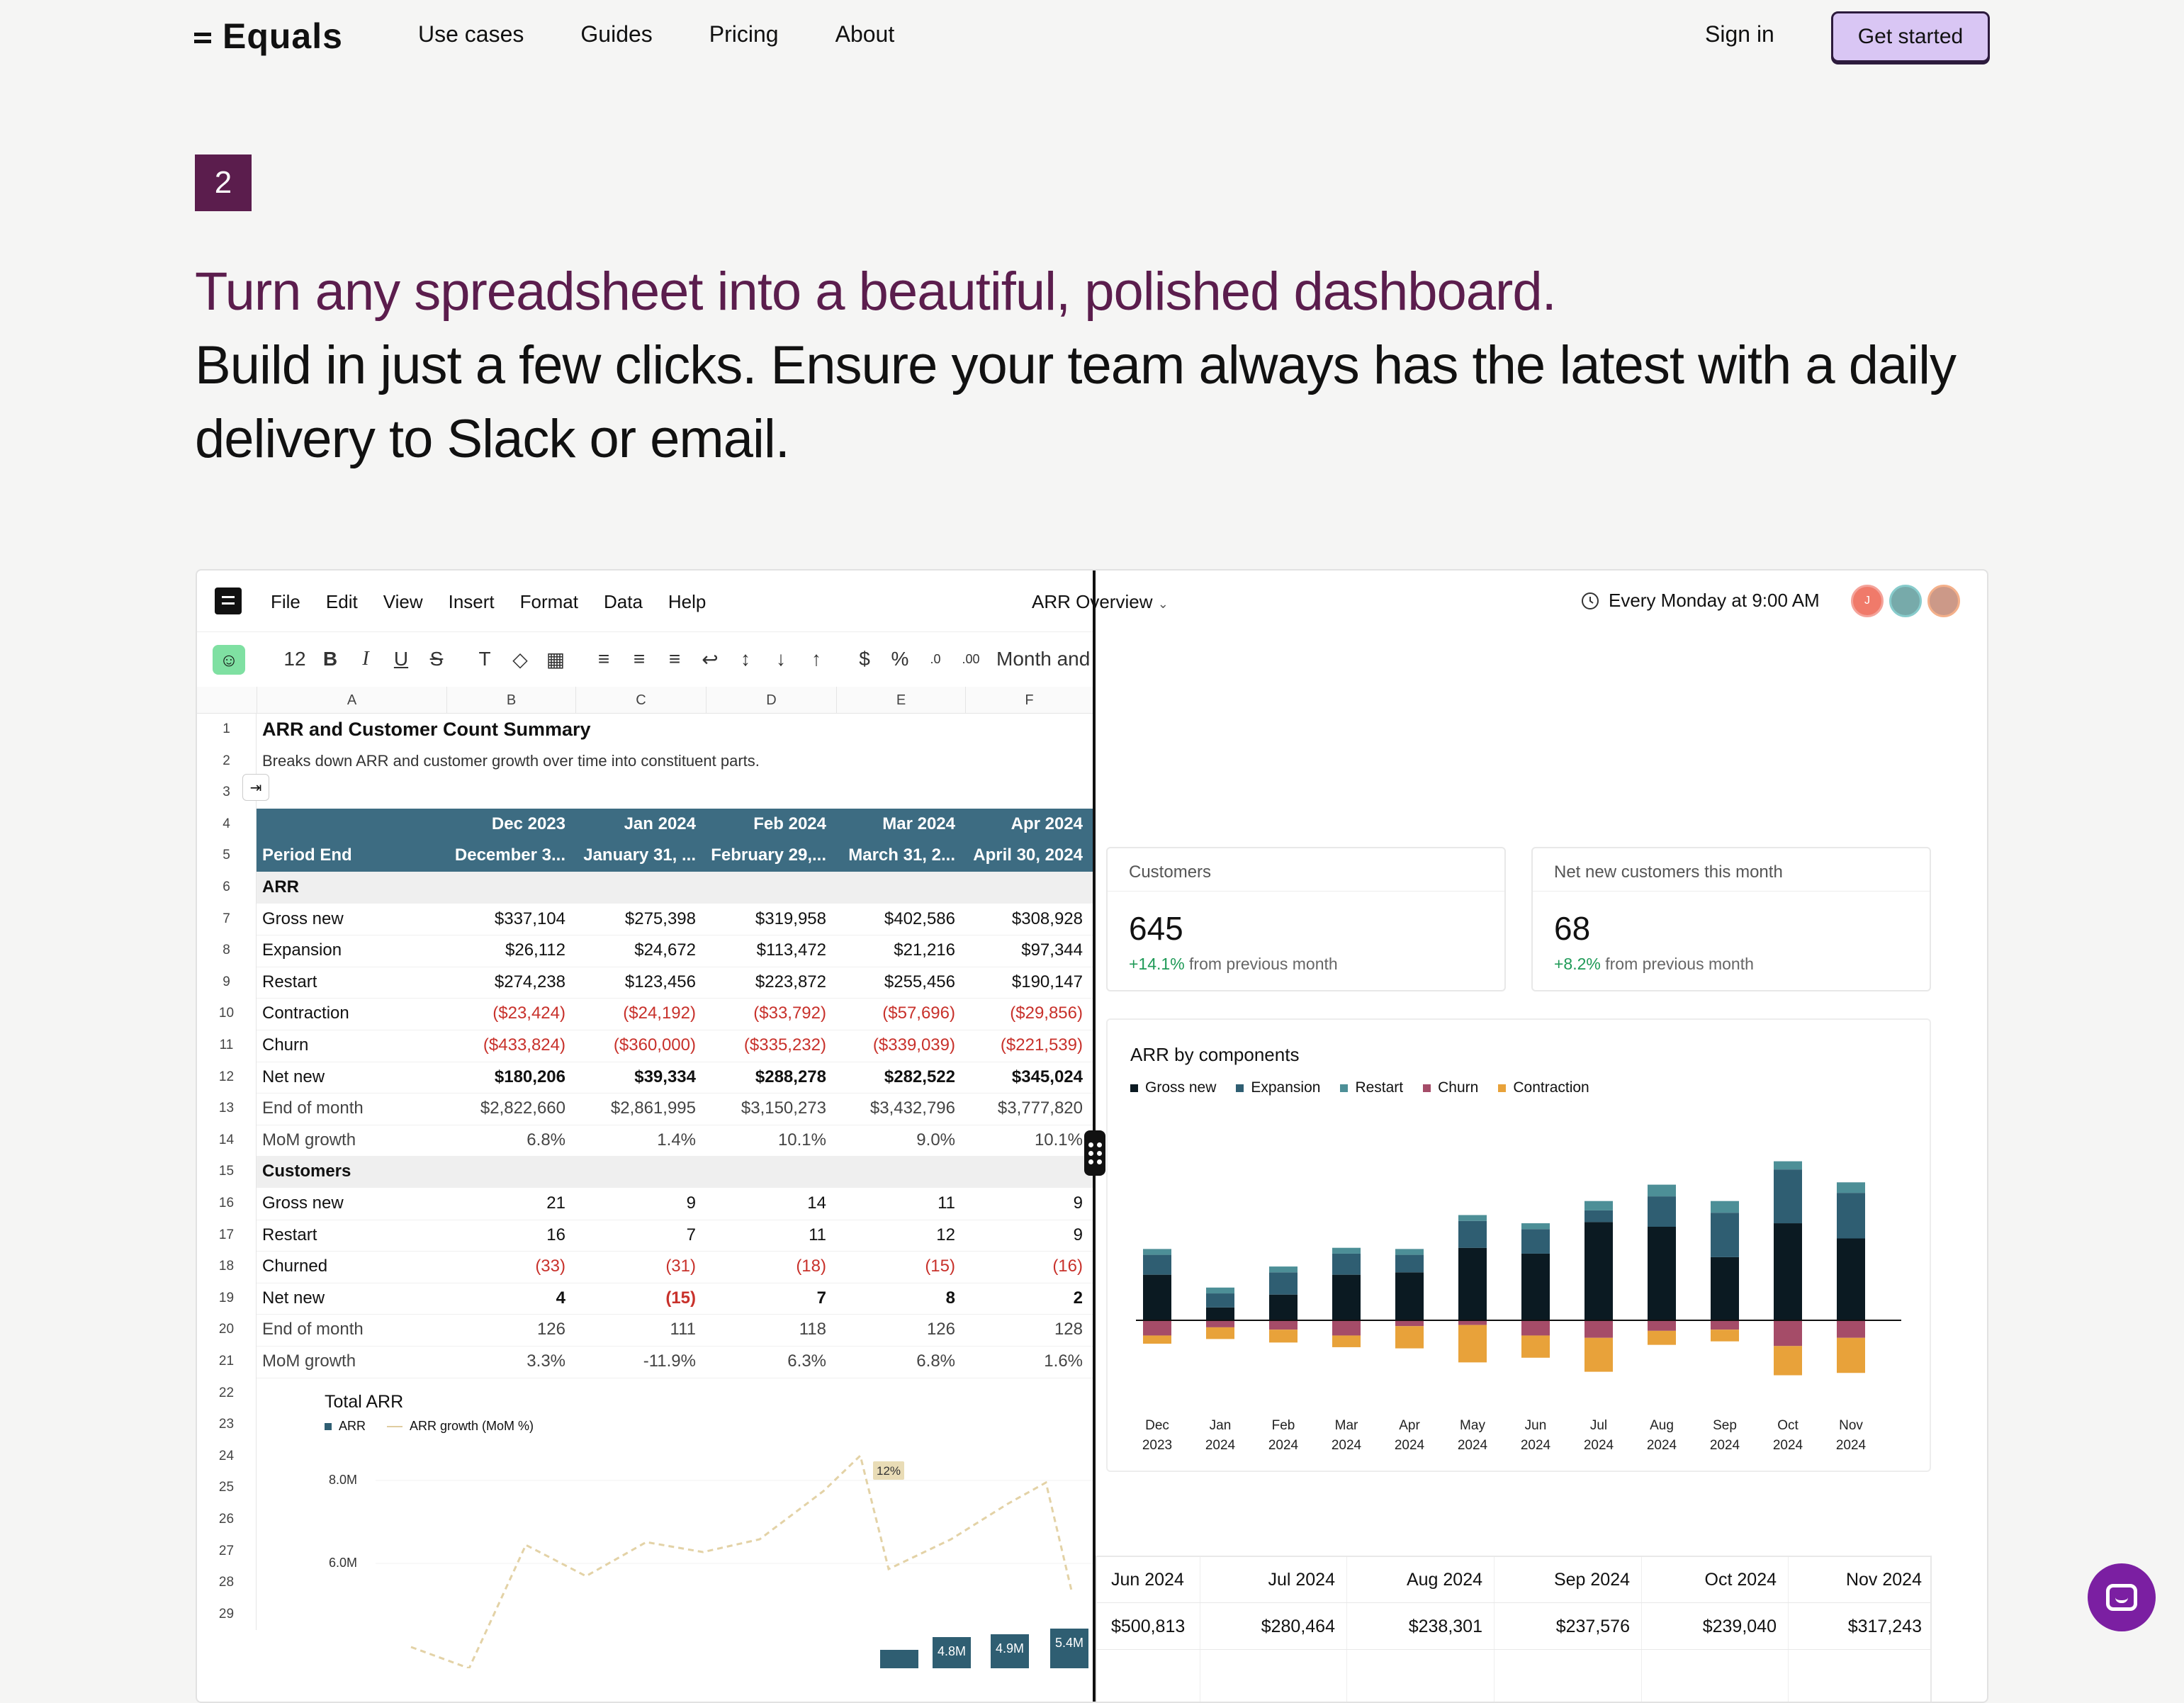 Image resolution: width=2184 pixels, height=1703 pixels. I want to click on sheet-cell: 9.0%, so click(895, 1141).